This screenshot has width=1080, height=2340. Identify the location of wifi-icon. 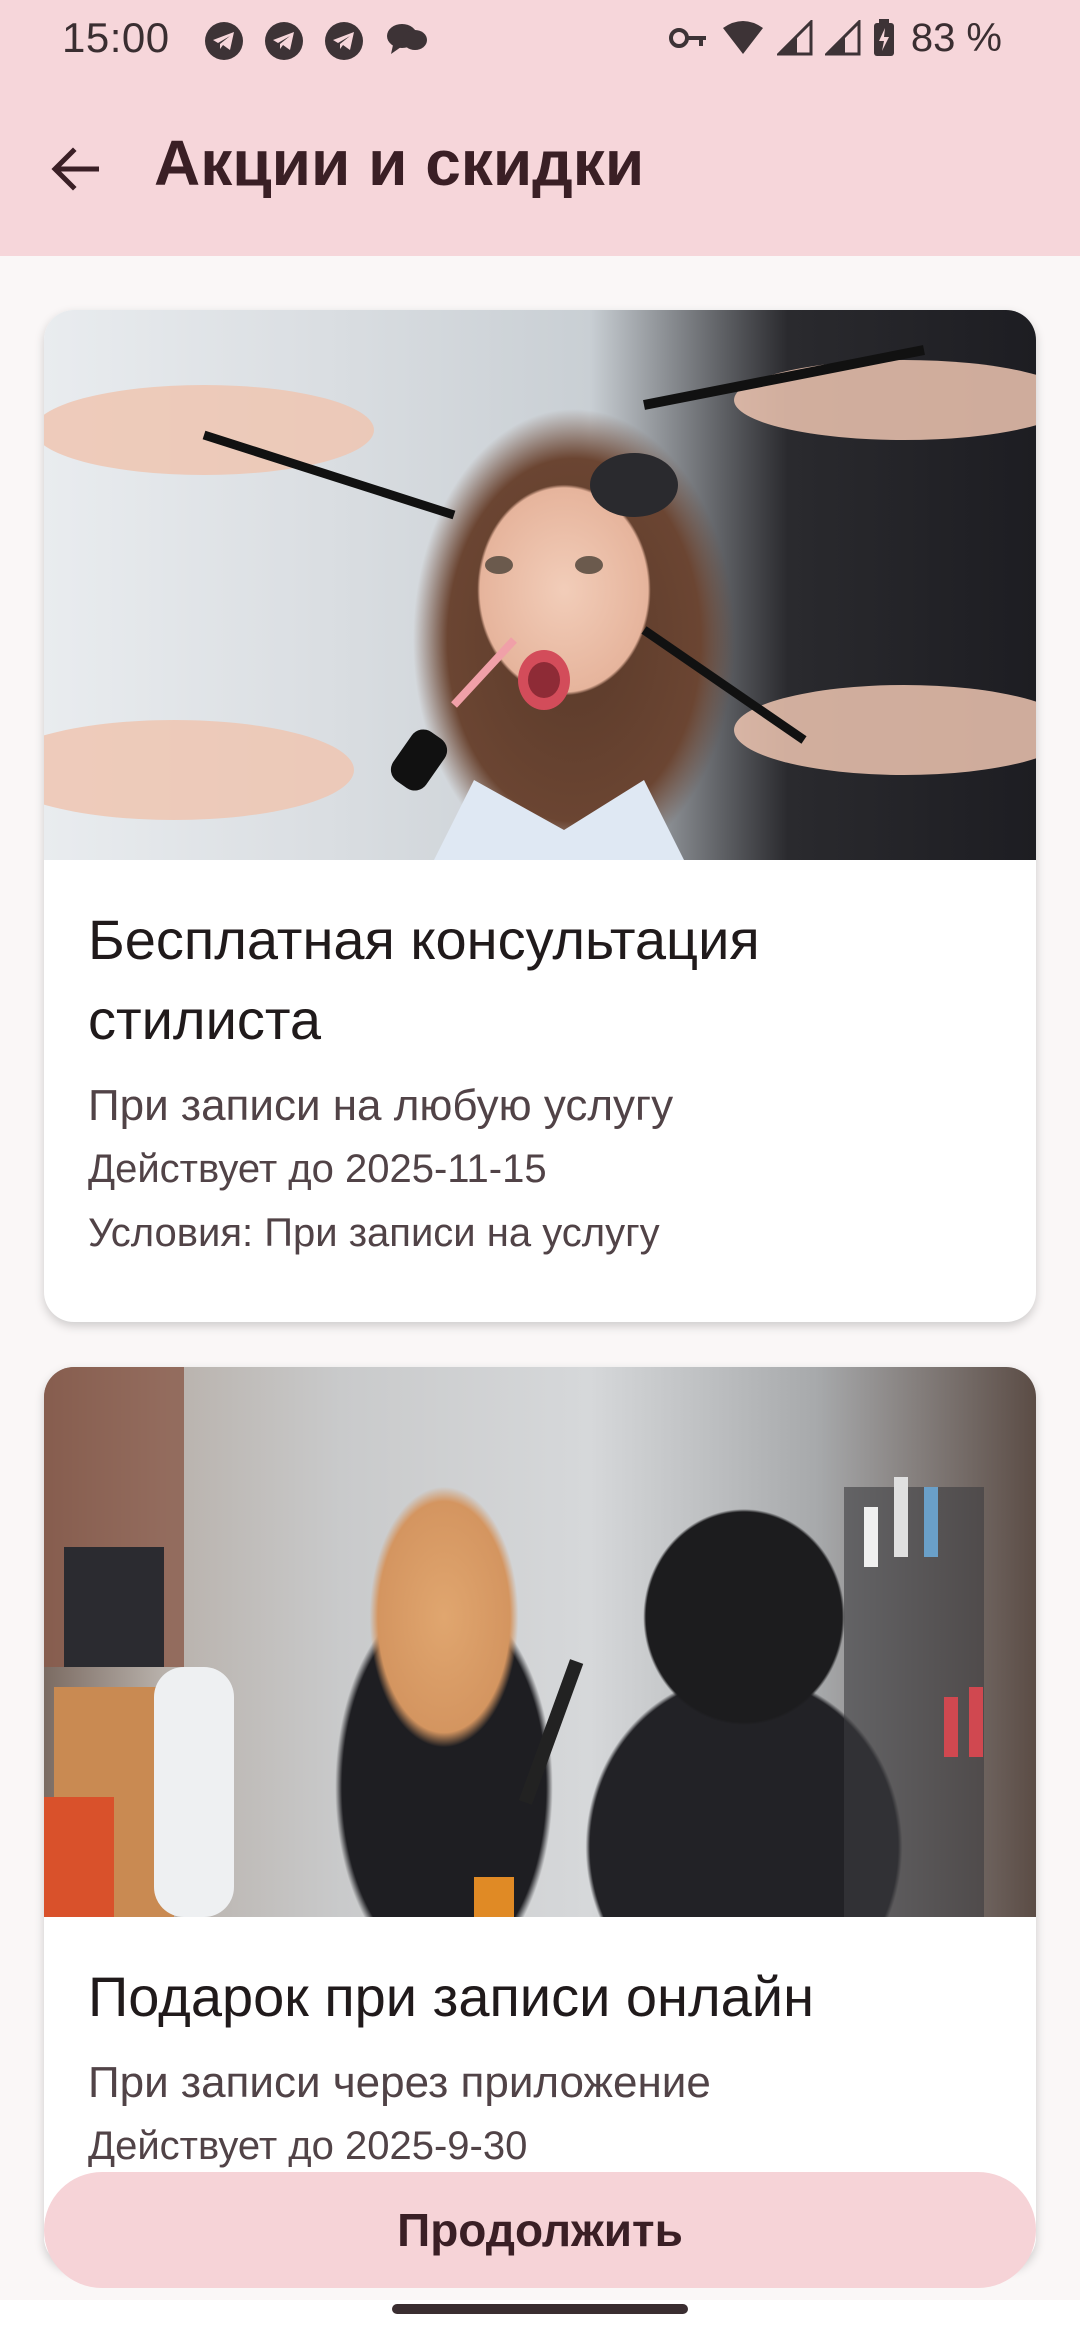
(743, 38).